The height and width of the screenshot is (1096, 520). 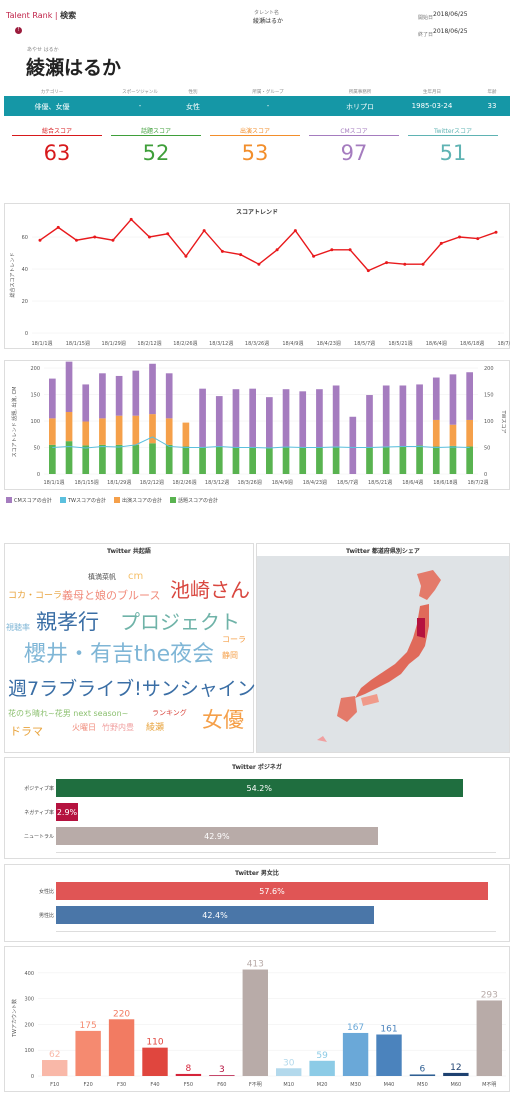 I want to click on age-category-label: F50, so click(x=188, y=1085).